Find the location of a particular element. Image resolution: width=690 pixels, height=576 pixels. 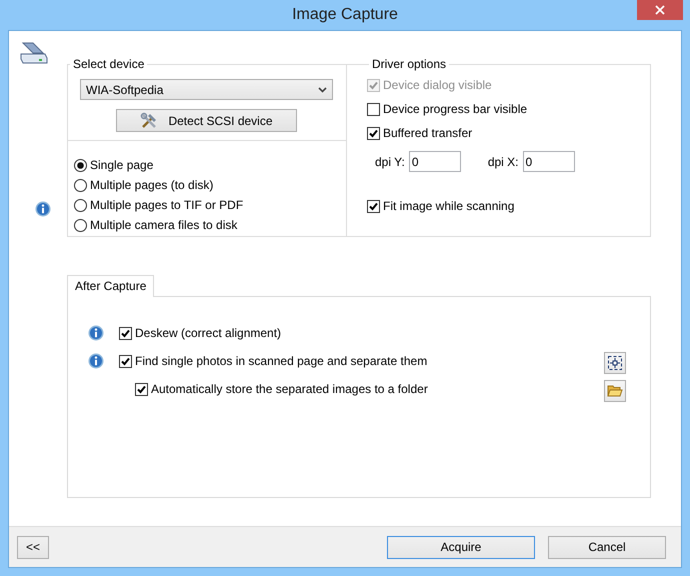

info-icon is located at coordinates (43, 209).